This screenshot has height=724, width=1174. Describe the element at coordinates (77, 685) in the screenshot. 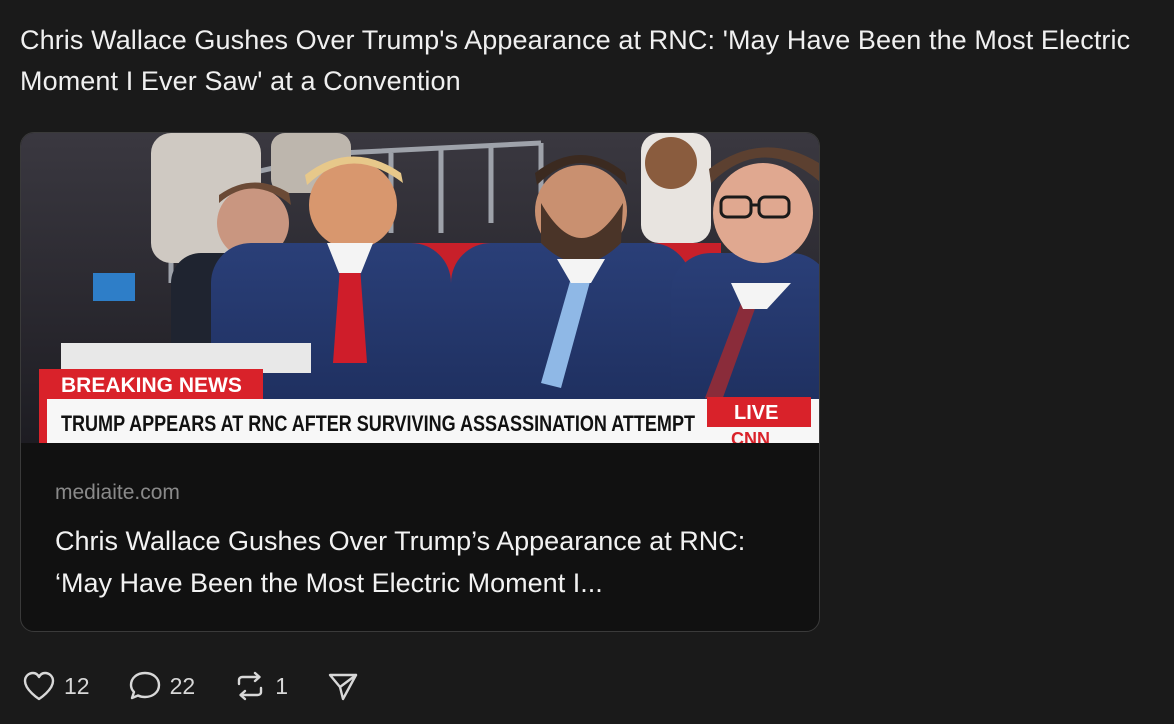

I see `like-count: 12` at that location.